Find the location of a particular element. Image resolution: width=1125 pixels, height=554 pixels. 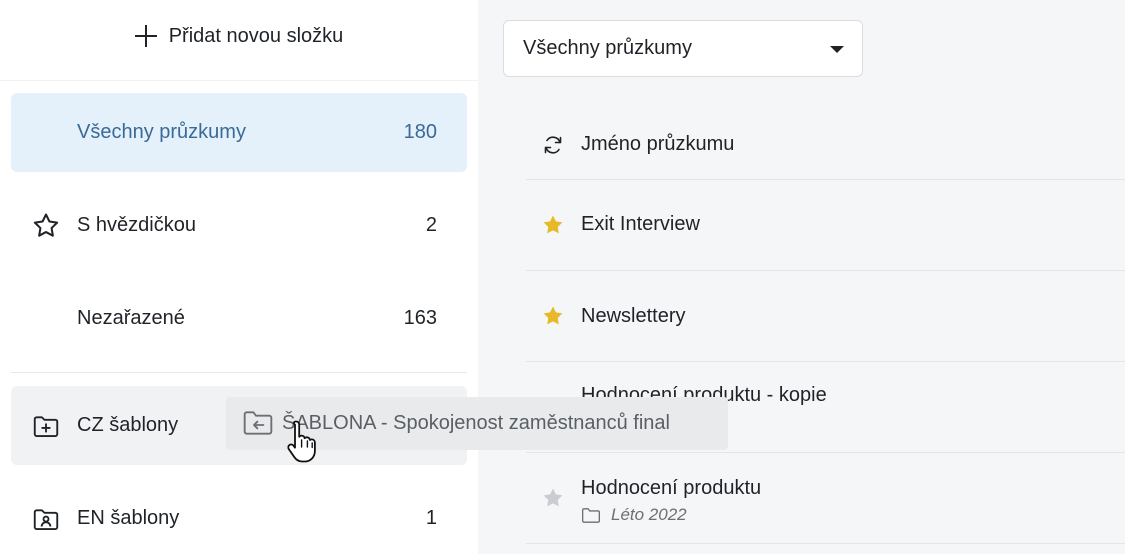

plus-icon is located at coordinates (145, 36).